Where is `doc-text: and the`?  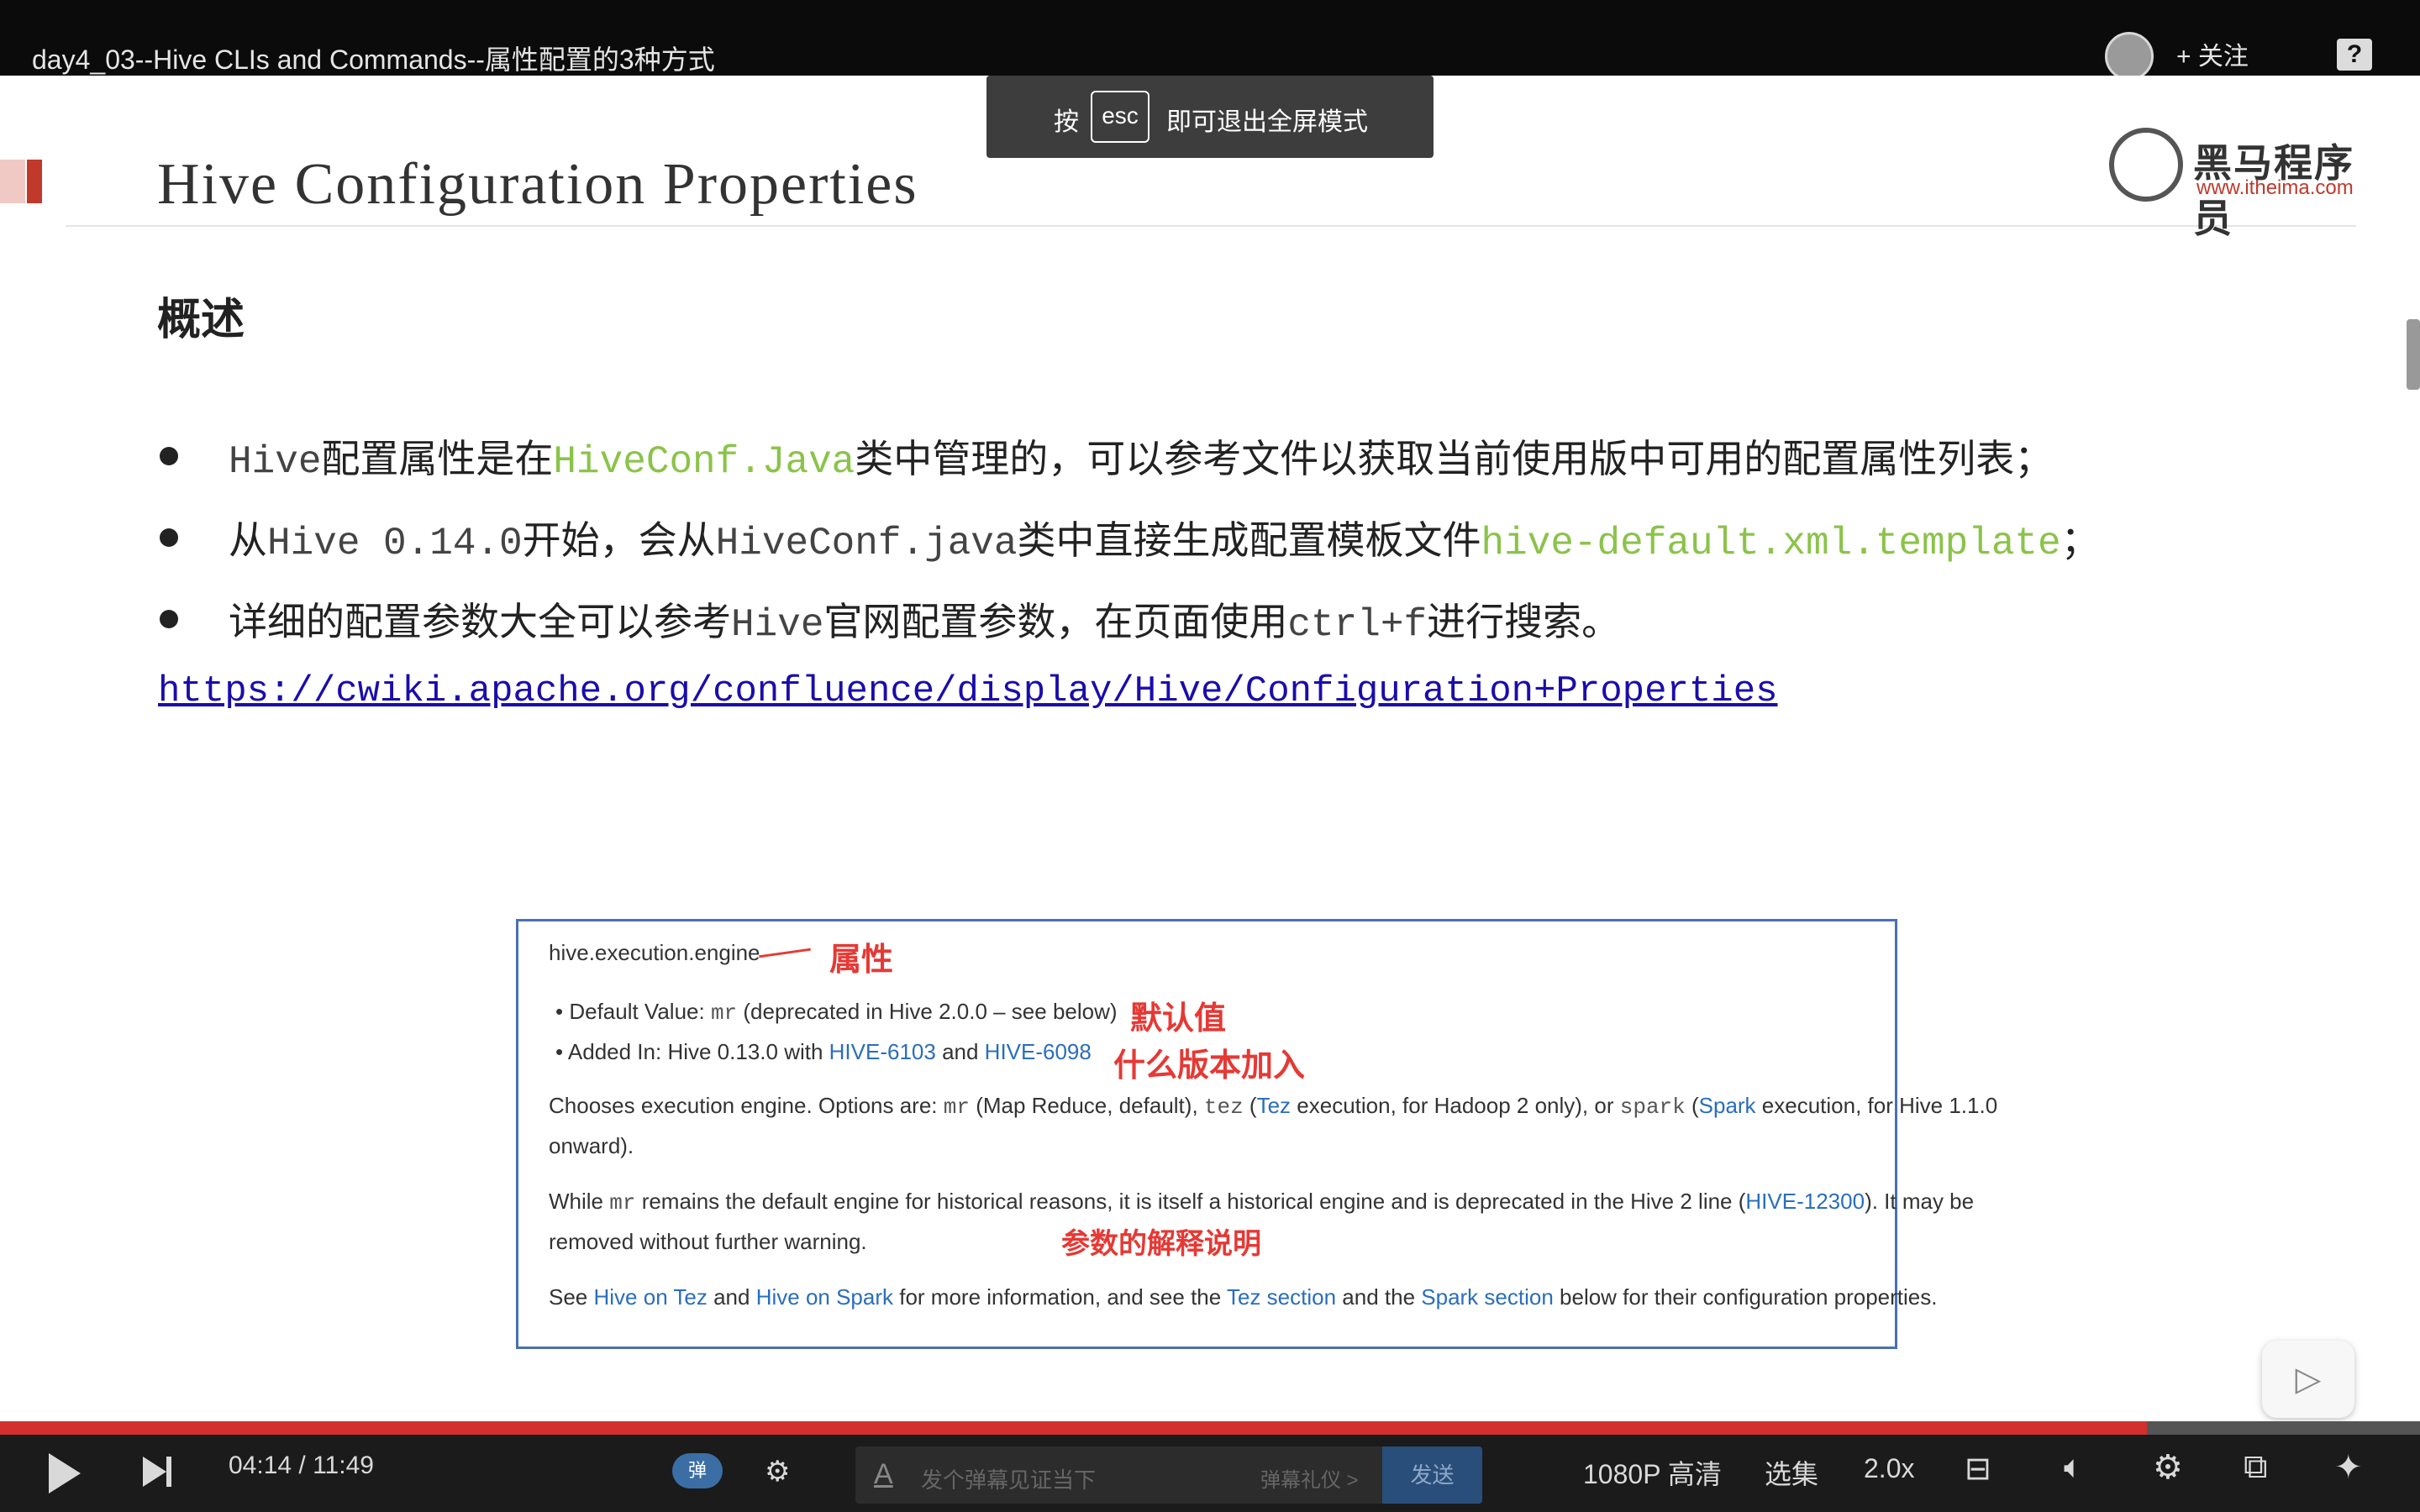
doc-text: and the is located at coordinates (1379, 1297).